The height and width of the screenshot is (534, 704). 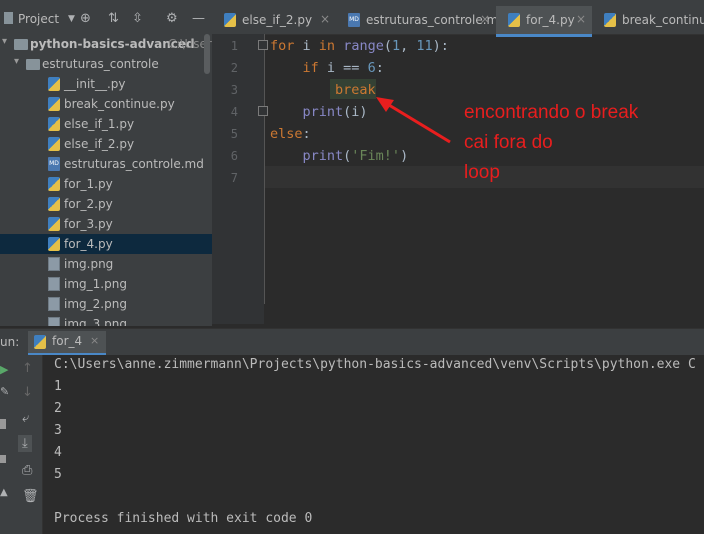 I want to click on tree-item: for_3.py, so click(x=106, y=224).